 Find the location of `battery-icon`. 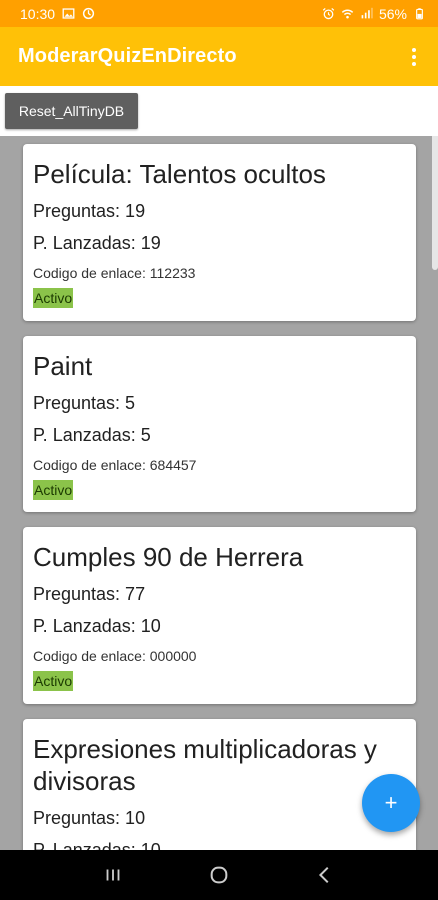

battery-icon is located at coordinates (419, 13).